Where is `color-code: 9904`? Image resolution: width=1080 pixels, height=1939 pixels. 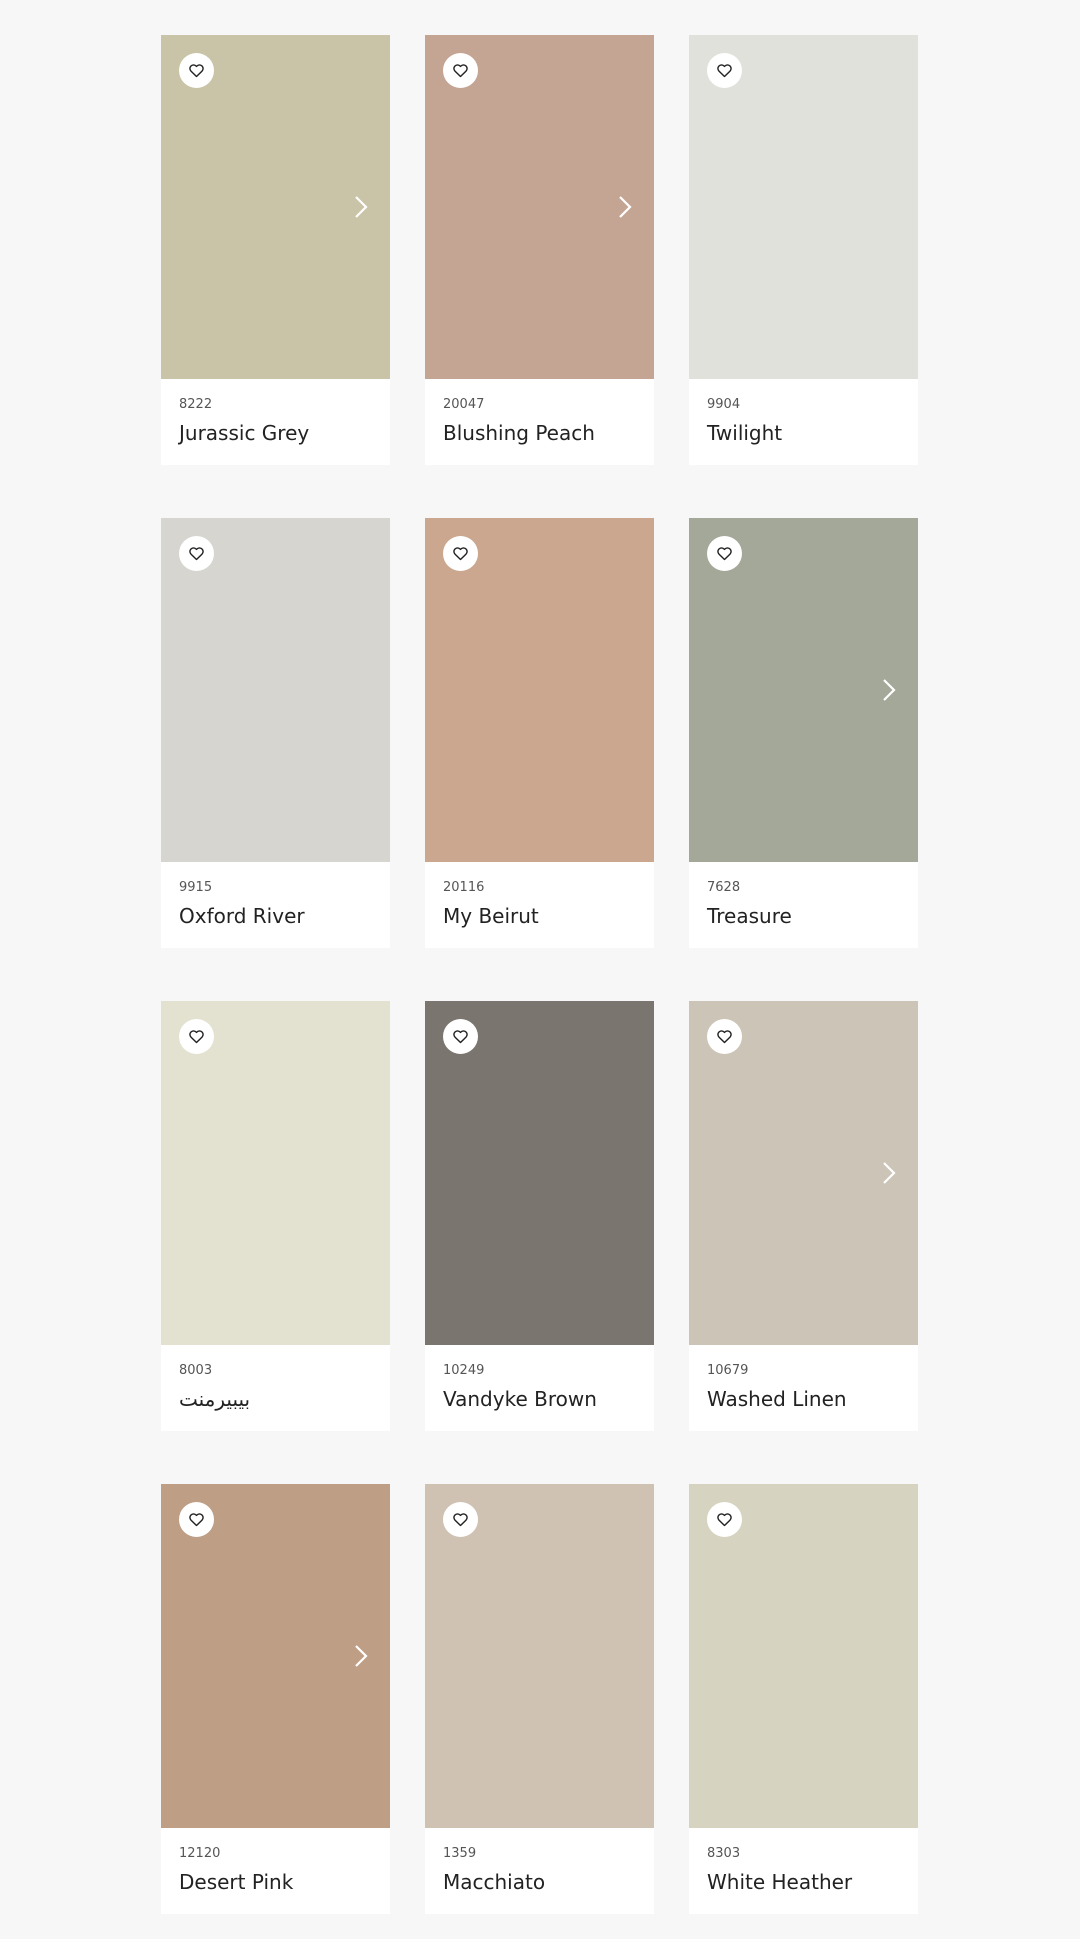
color-code: 9904 is located at coordinates (724, 404).